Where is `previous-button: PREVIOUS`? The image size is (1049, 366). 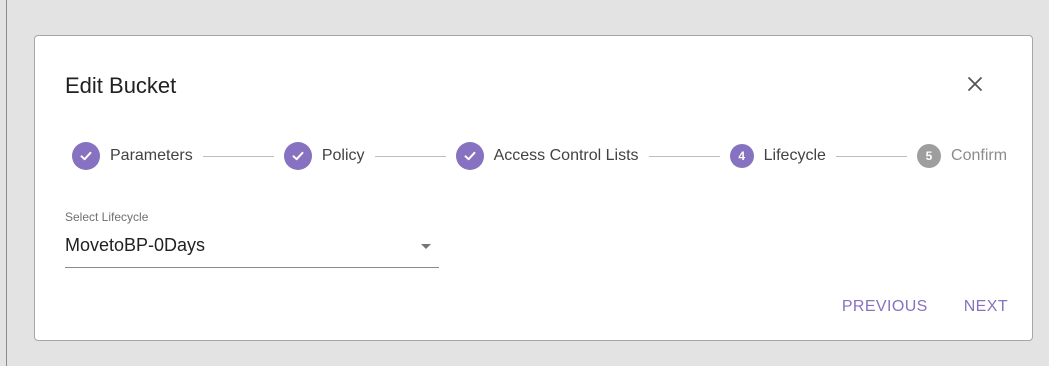 previous-button: PREVIOUS is located at coordinates (885, 307).